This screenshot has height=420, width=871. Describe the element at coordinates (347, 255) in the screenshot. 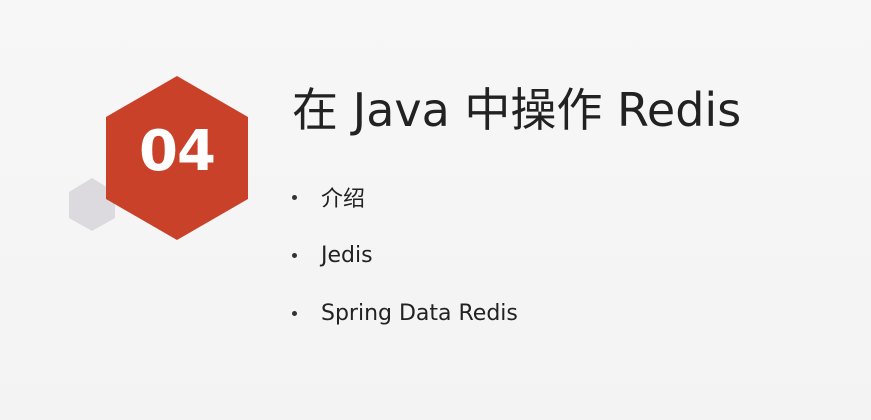

I see `bullet-label: Jedis` at that location.